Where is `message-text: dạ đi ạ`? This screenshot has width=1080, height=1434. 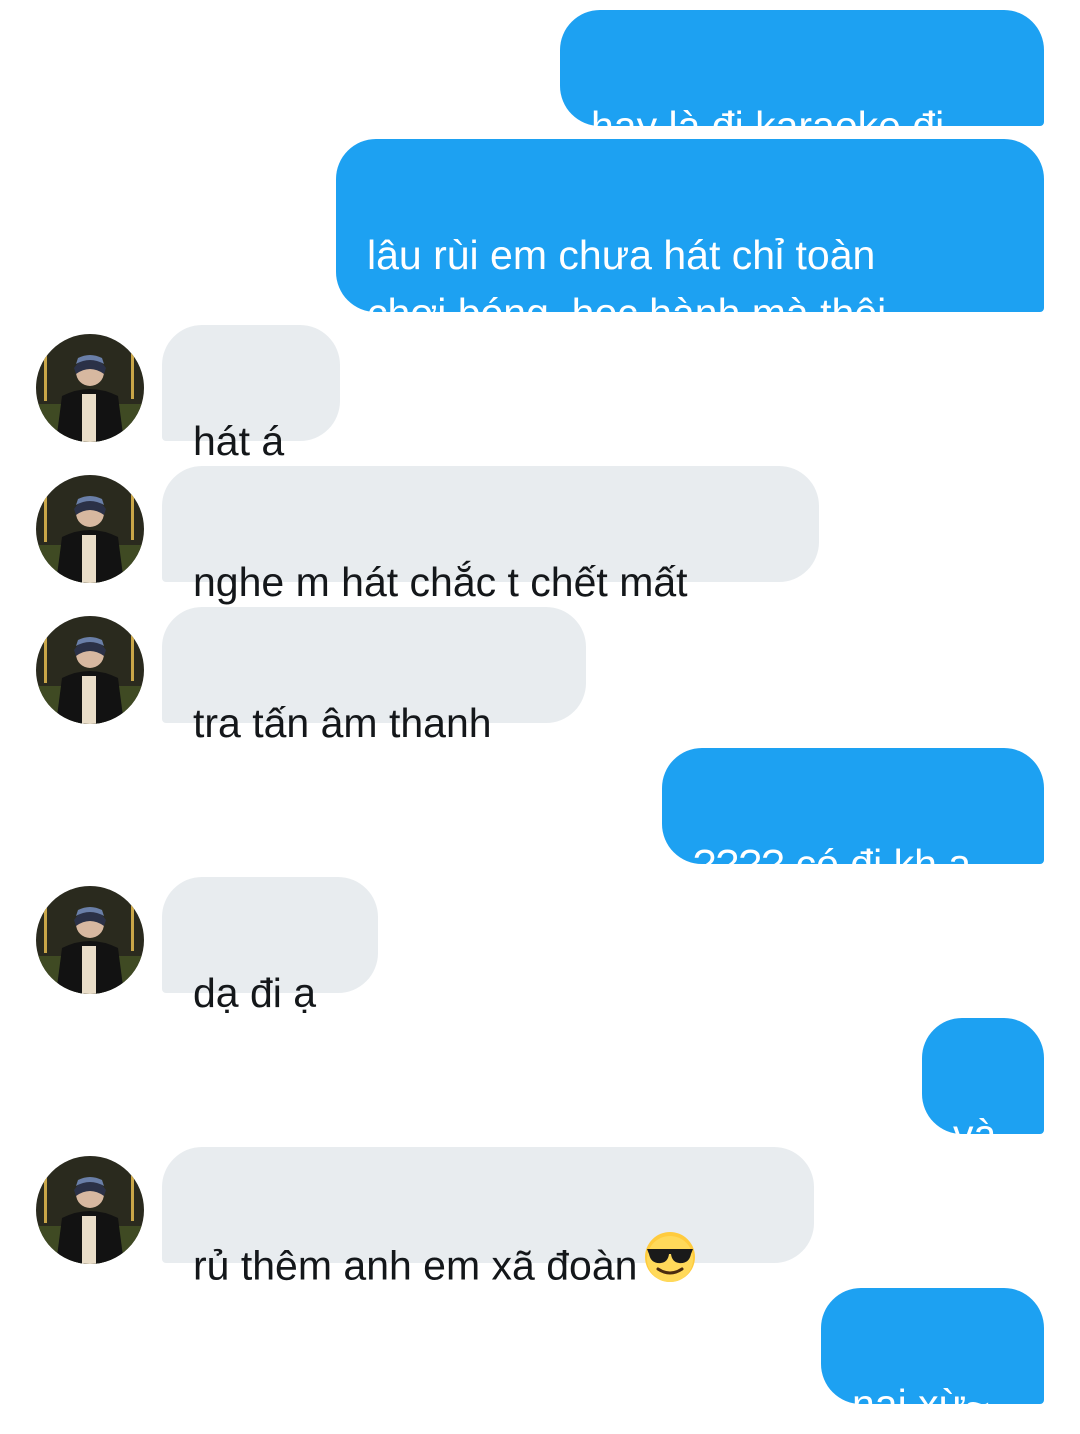 message-text: dạ đi ạ is located at coordinates (255, 993).